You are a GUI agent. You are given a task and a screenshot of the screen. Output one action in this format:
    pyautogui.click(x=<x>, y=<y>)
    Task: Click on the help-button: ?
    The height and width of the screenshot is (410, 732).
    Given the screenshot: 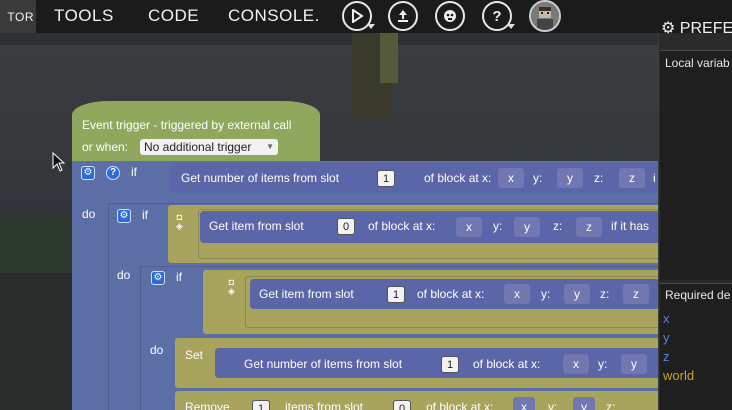 What is the action you would take?
    pyautogui.click(x=498, y=16)
    